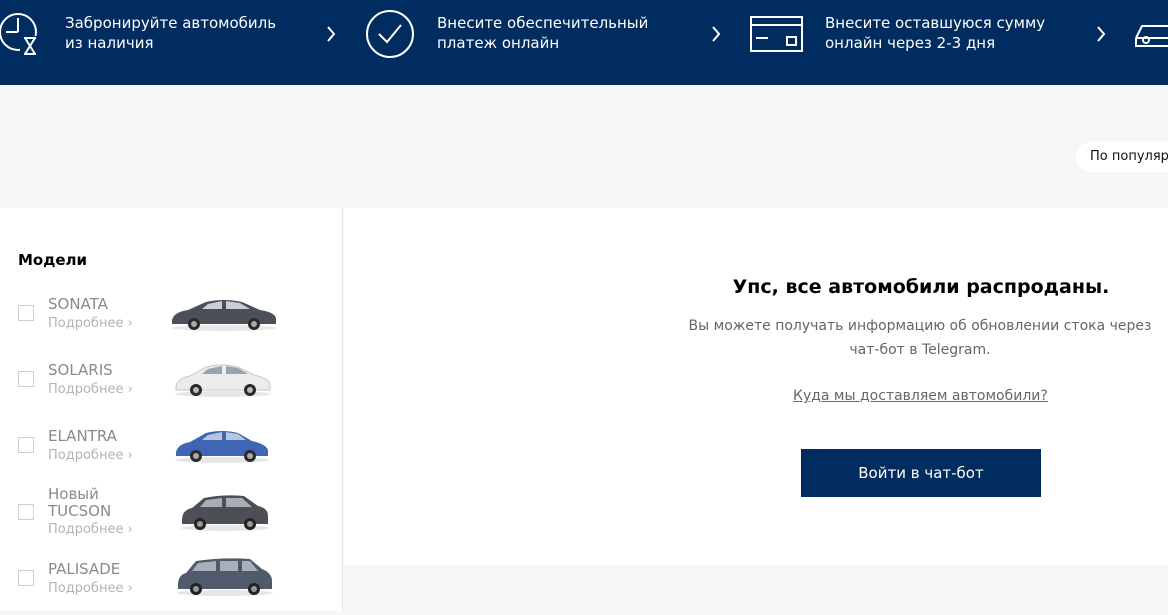 This screenshot has width=1168, height=615. I want to click on clock-icon, so click(20, 34).